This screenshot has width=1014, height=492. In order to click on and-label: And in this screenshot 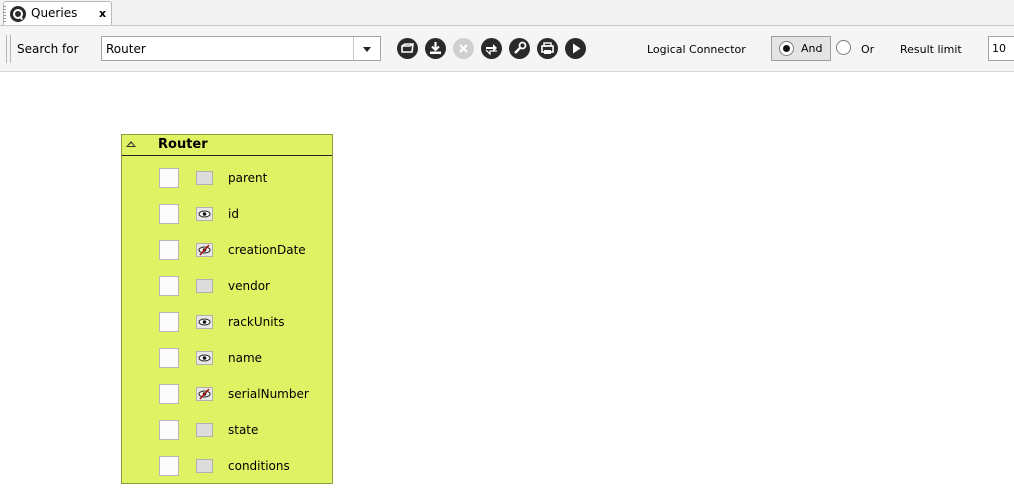, I will do `click(811, 49)`.